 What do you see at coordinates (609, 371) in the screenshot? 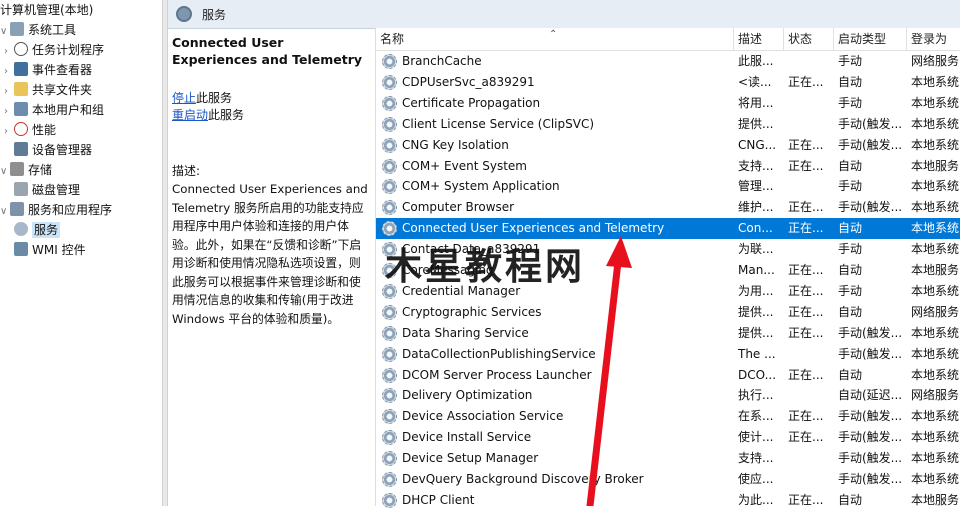
I see `annotation-arrow` at bounding box center [609, 371].